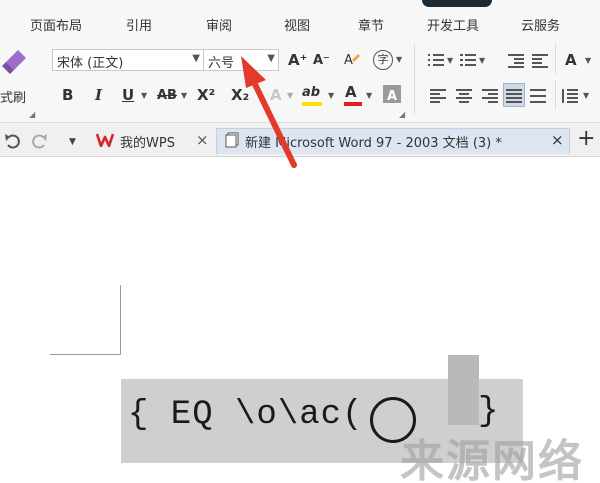 Image resolution: width=600 pixels, height=483 pixels. Describe the element at coordinates (540, 61) in the screenshot. I see `increase-indent-icon` at that location.